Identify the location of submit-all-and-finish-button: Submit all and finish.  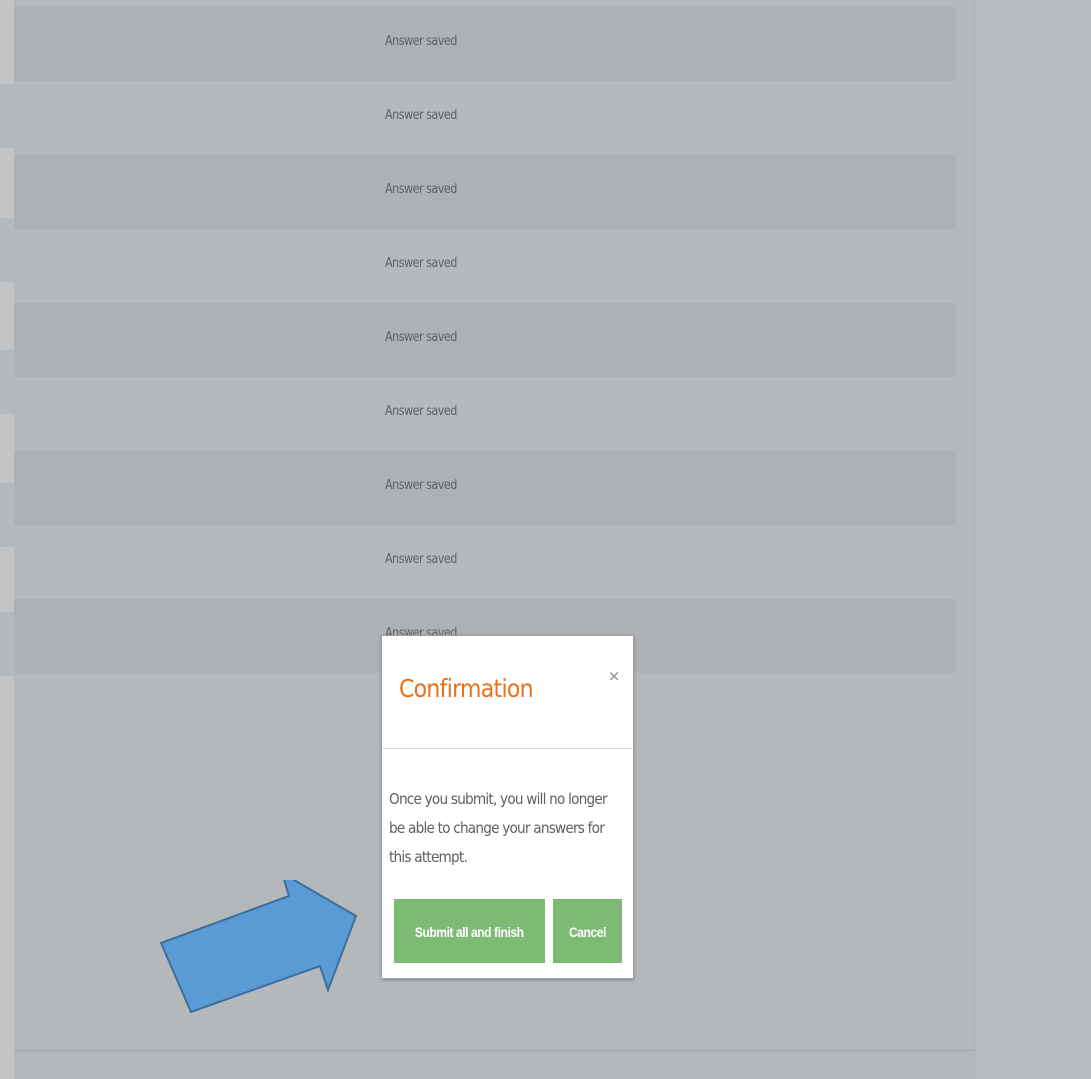
(469, 931).